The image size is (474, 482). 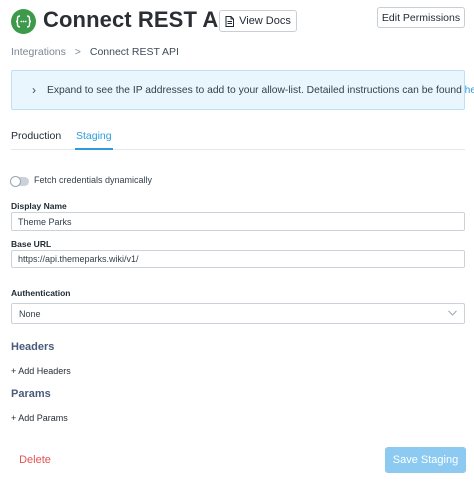 I want to click on view-docs-label: View Docs, so click(x=265, y=21).